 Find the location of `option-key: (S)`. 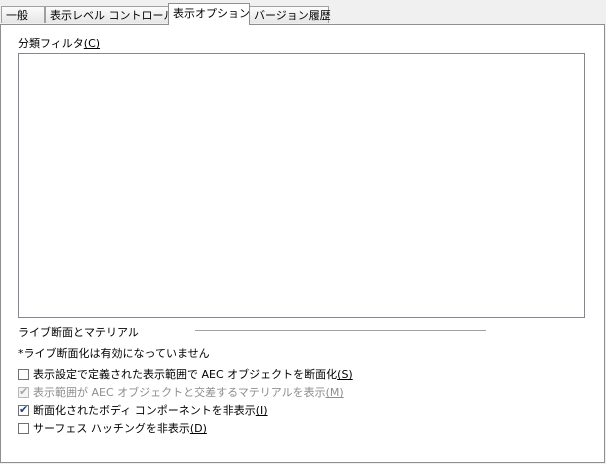

option-key: (S) is located at coordinates (345, 374).